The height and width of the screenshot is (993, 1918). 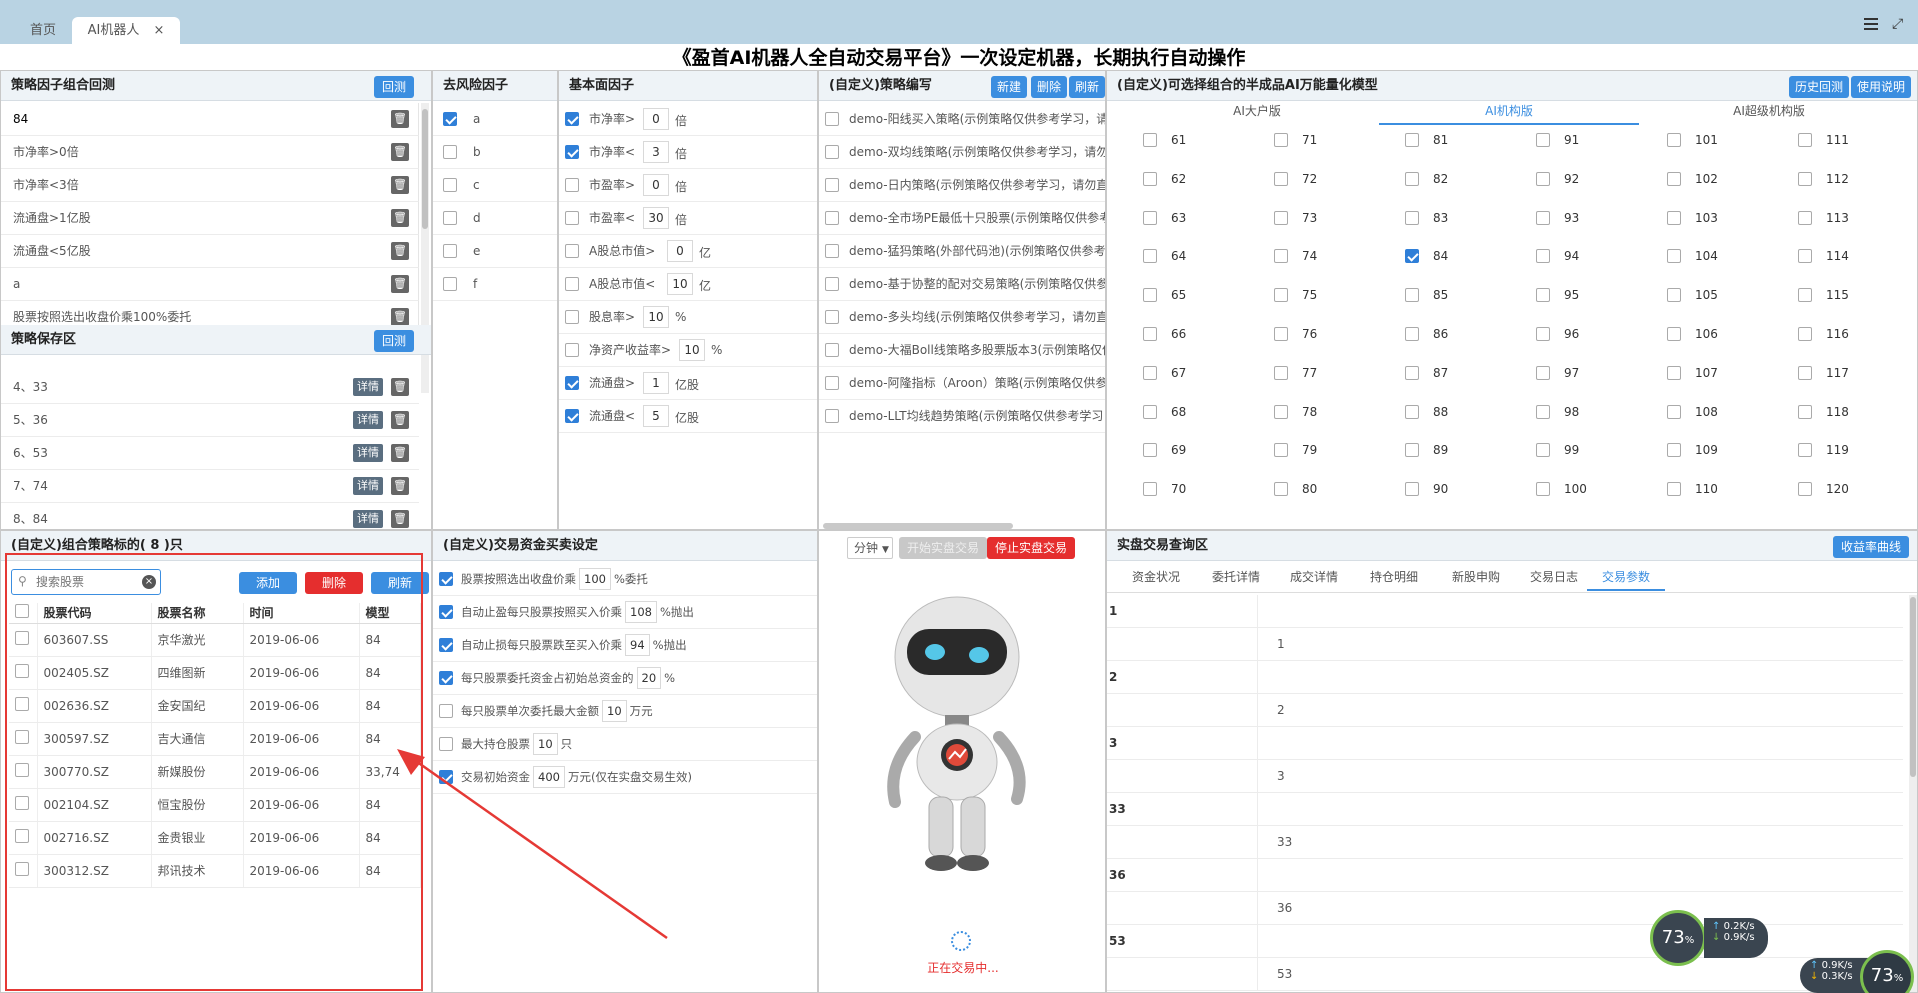 What do you see at coordinates (23, 613) in the screenshot?
I see `select-all-cell` at bounding box center [23, 613].